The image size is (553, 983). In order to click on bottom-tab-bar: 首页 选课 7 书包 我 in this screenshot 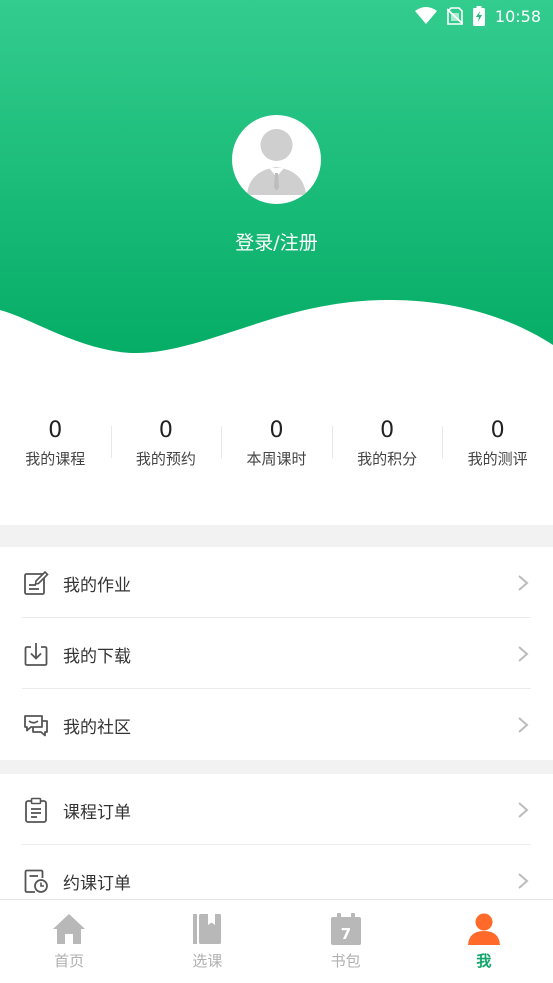, I will do `click(276, 941)`.